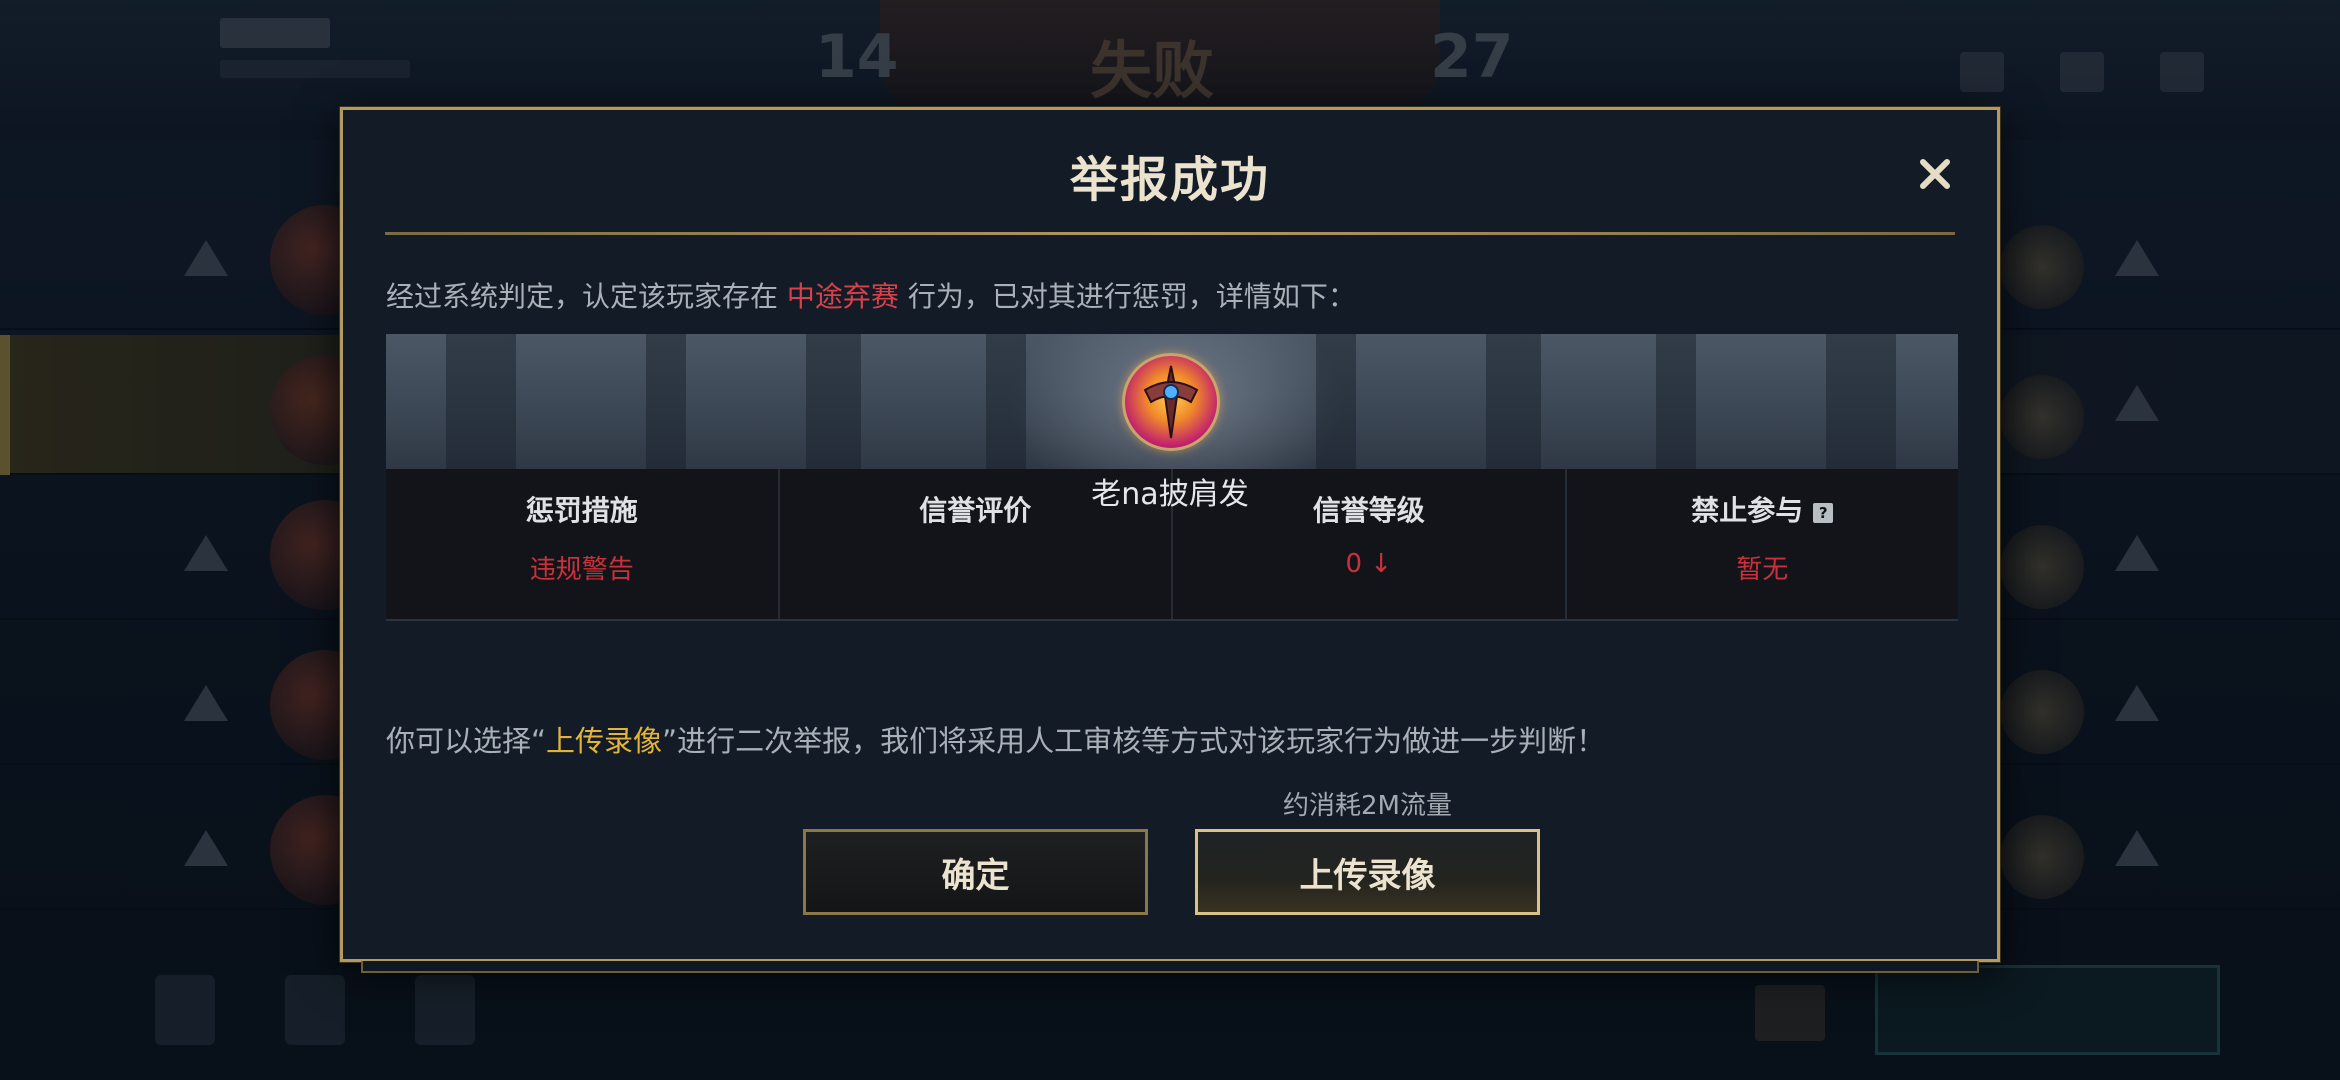  I want to click on title-divider, so click(1170, 233).